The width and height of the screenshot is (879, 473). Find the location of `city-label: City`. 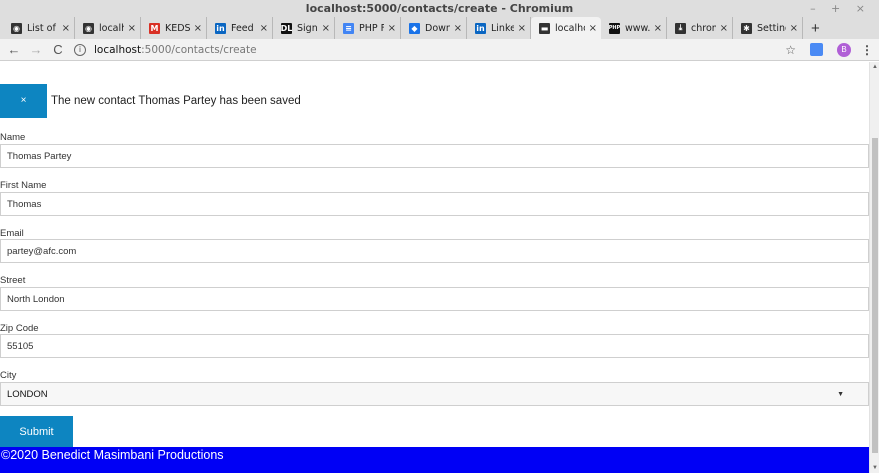

city-label: City is located at coordinates (8, 375).